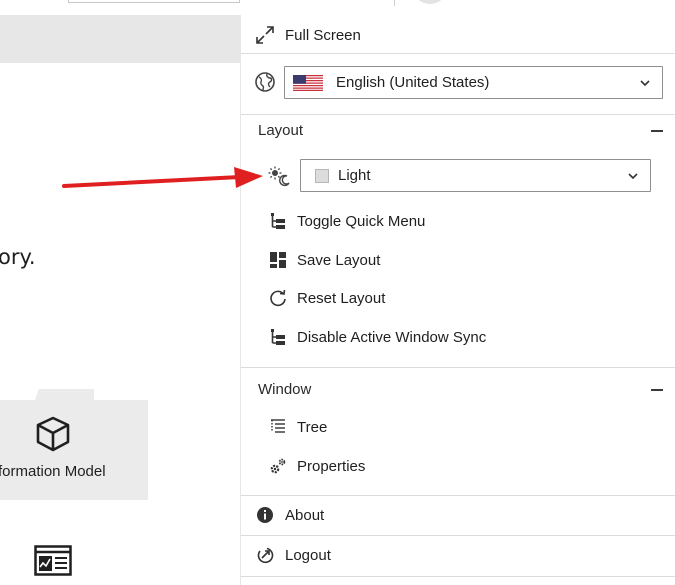  What do you see at coordinates (305, 515) in the screenshot?
I see `about-label: About` at bounding box center [305, 515].